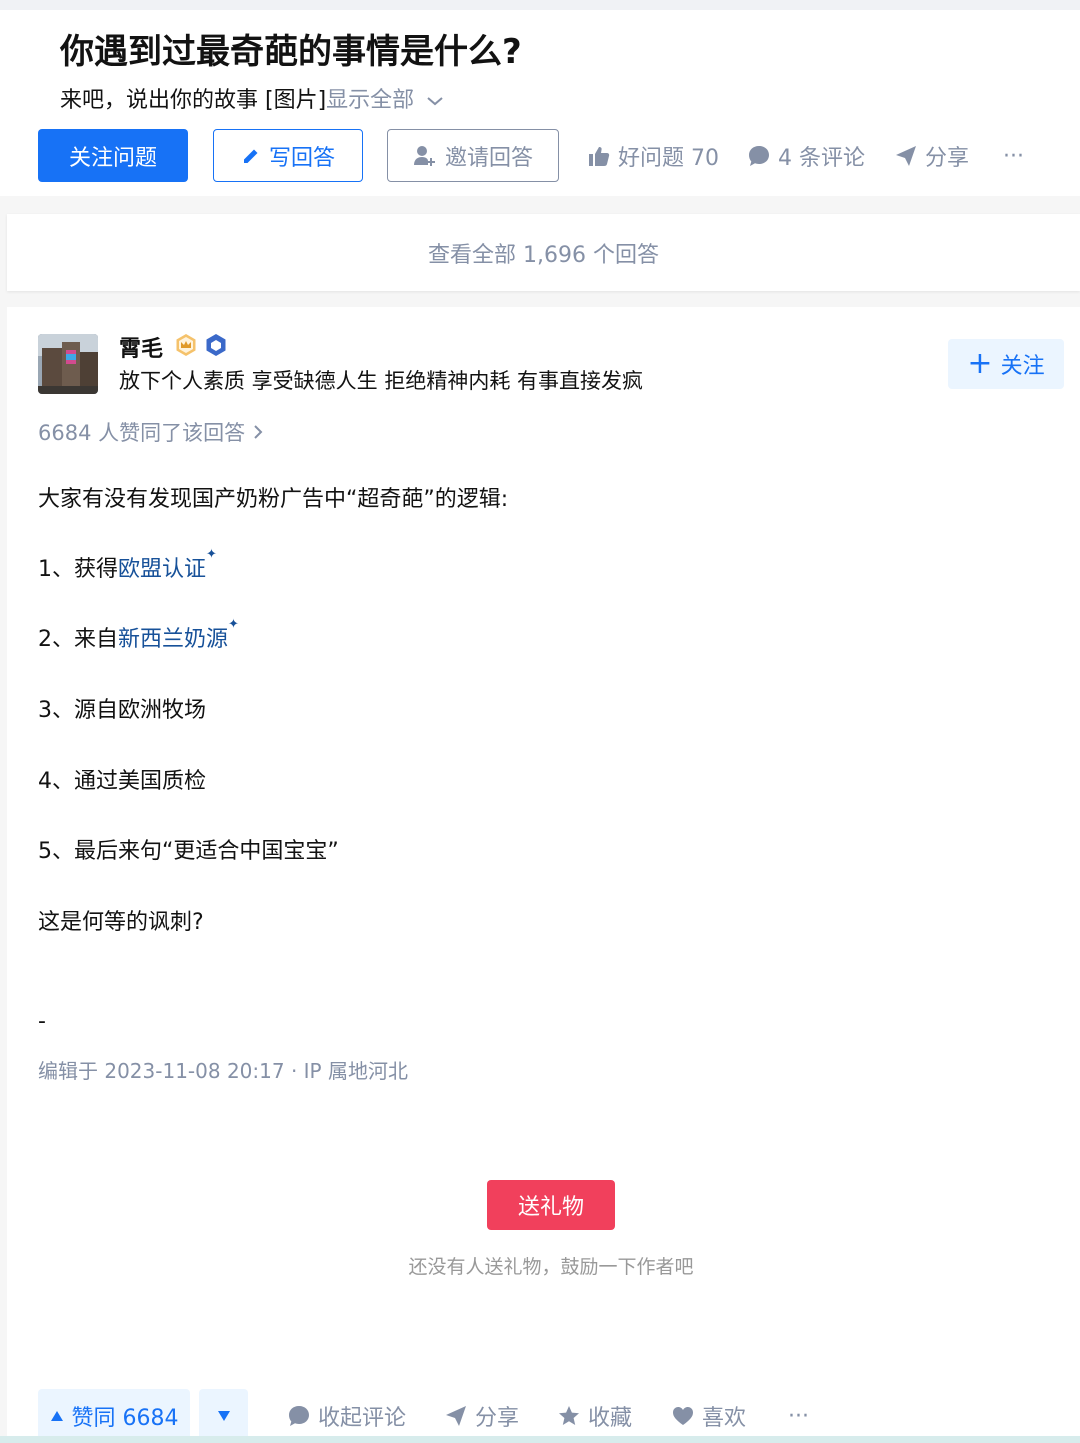 The image size is (1080, 1443). I want to click on collect-button: 收藏, so click(595, 1416).